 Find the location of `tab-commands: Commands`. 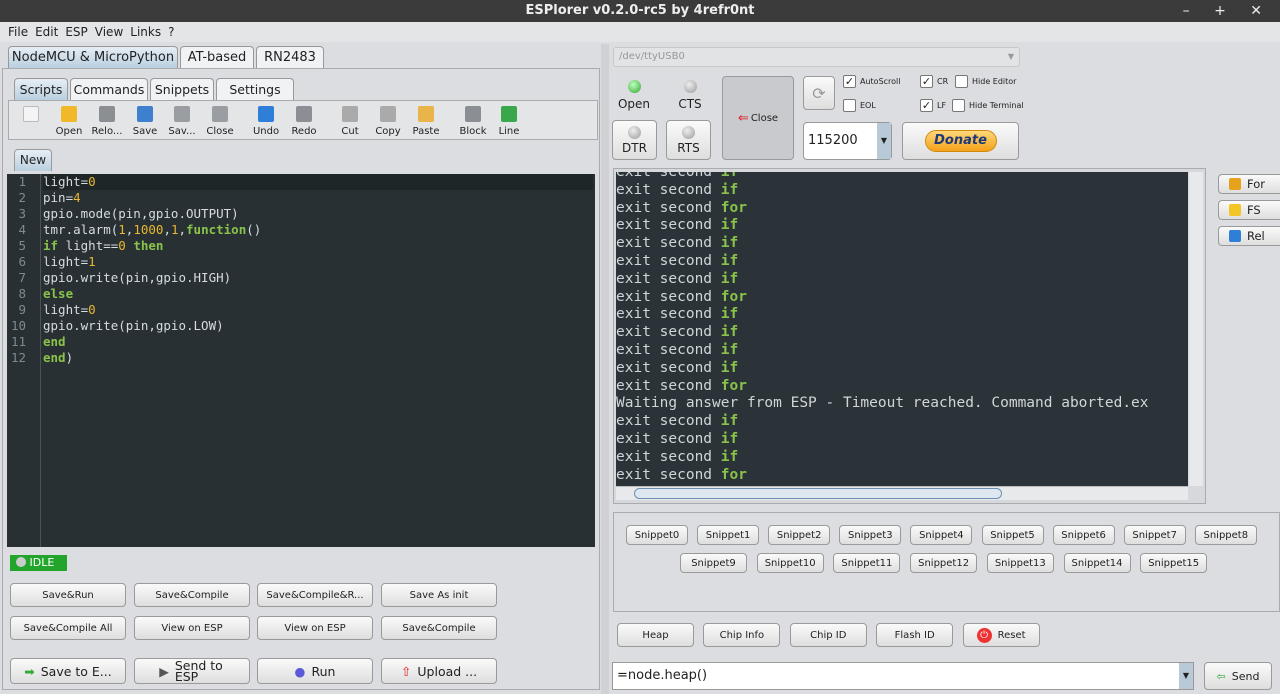

tab-commands: Commands is located at coordinates (109, 89).